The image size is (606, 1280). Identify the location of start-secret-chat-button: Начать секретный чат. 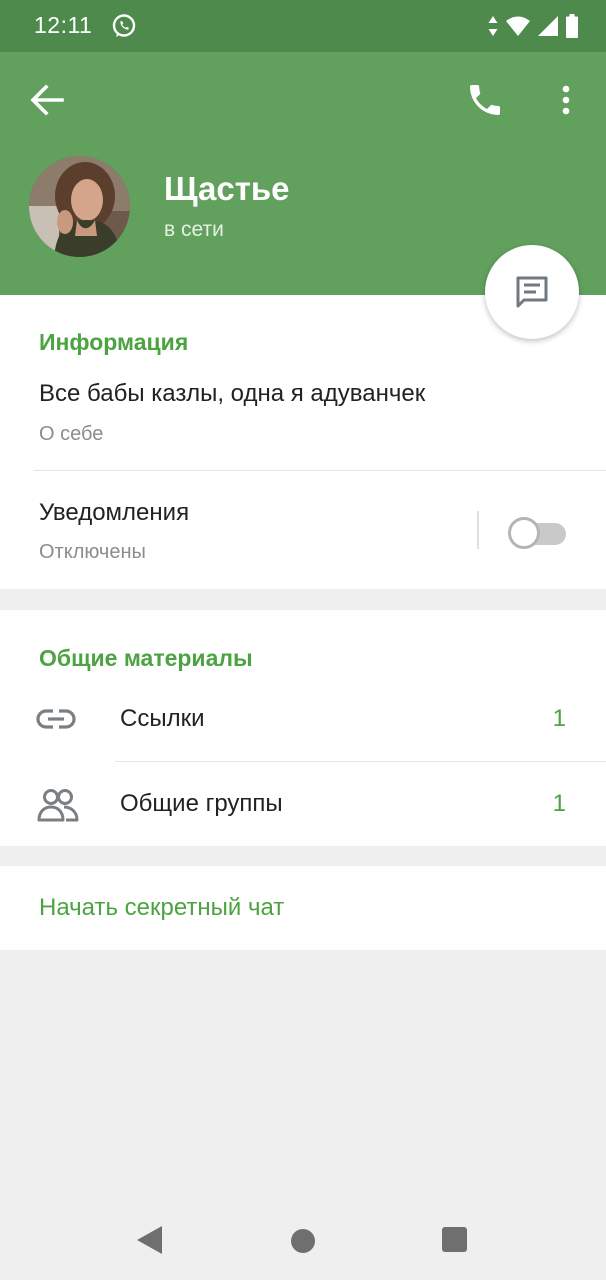
(161, 908).